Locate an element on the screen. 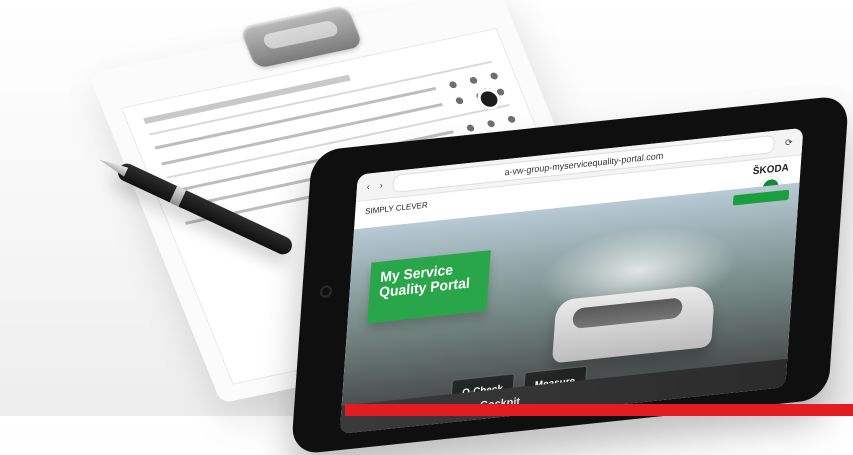  red-bottom-bar is located at coordinates (599, 410).